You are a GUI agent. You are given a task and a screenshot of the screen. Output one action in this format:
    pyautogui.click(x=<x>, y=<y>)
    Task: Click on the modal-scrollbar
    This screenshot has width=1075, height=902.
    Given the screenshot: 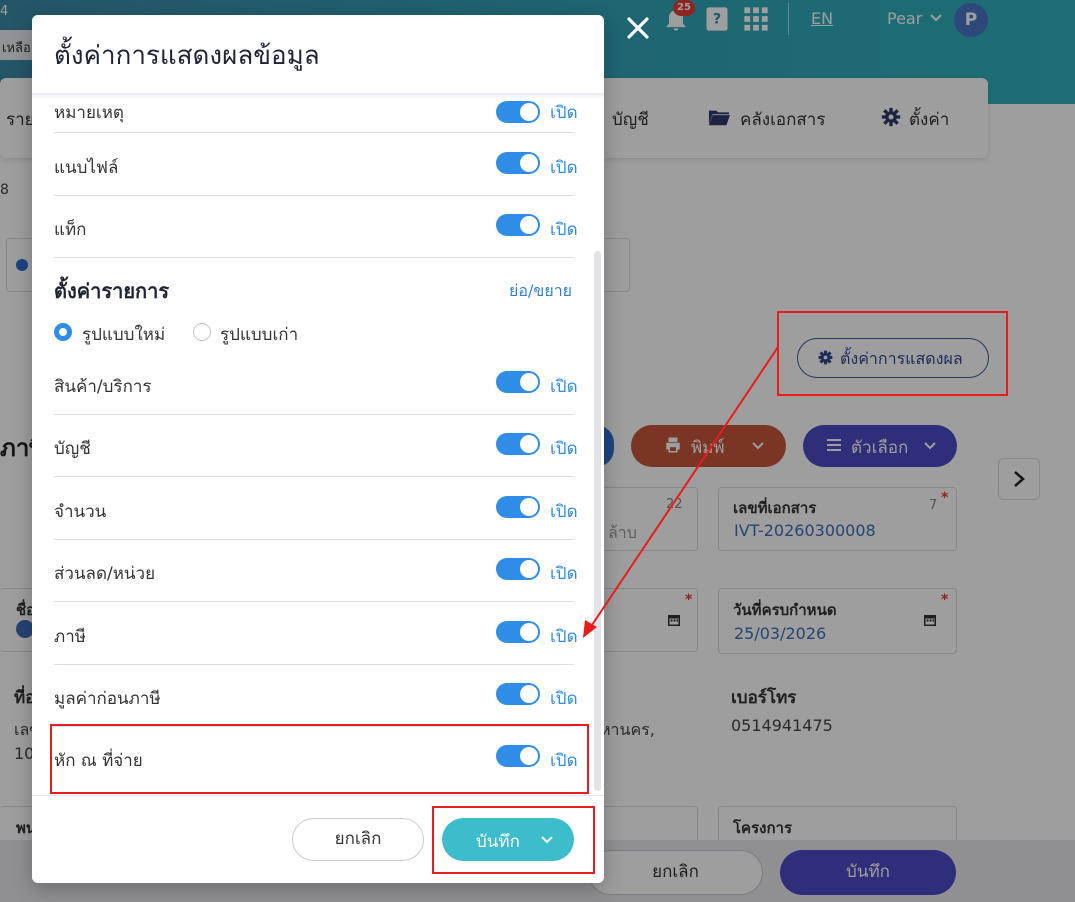 What is the action you would take?
    pyautogui.click(x=597, y=521)
    